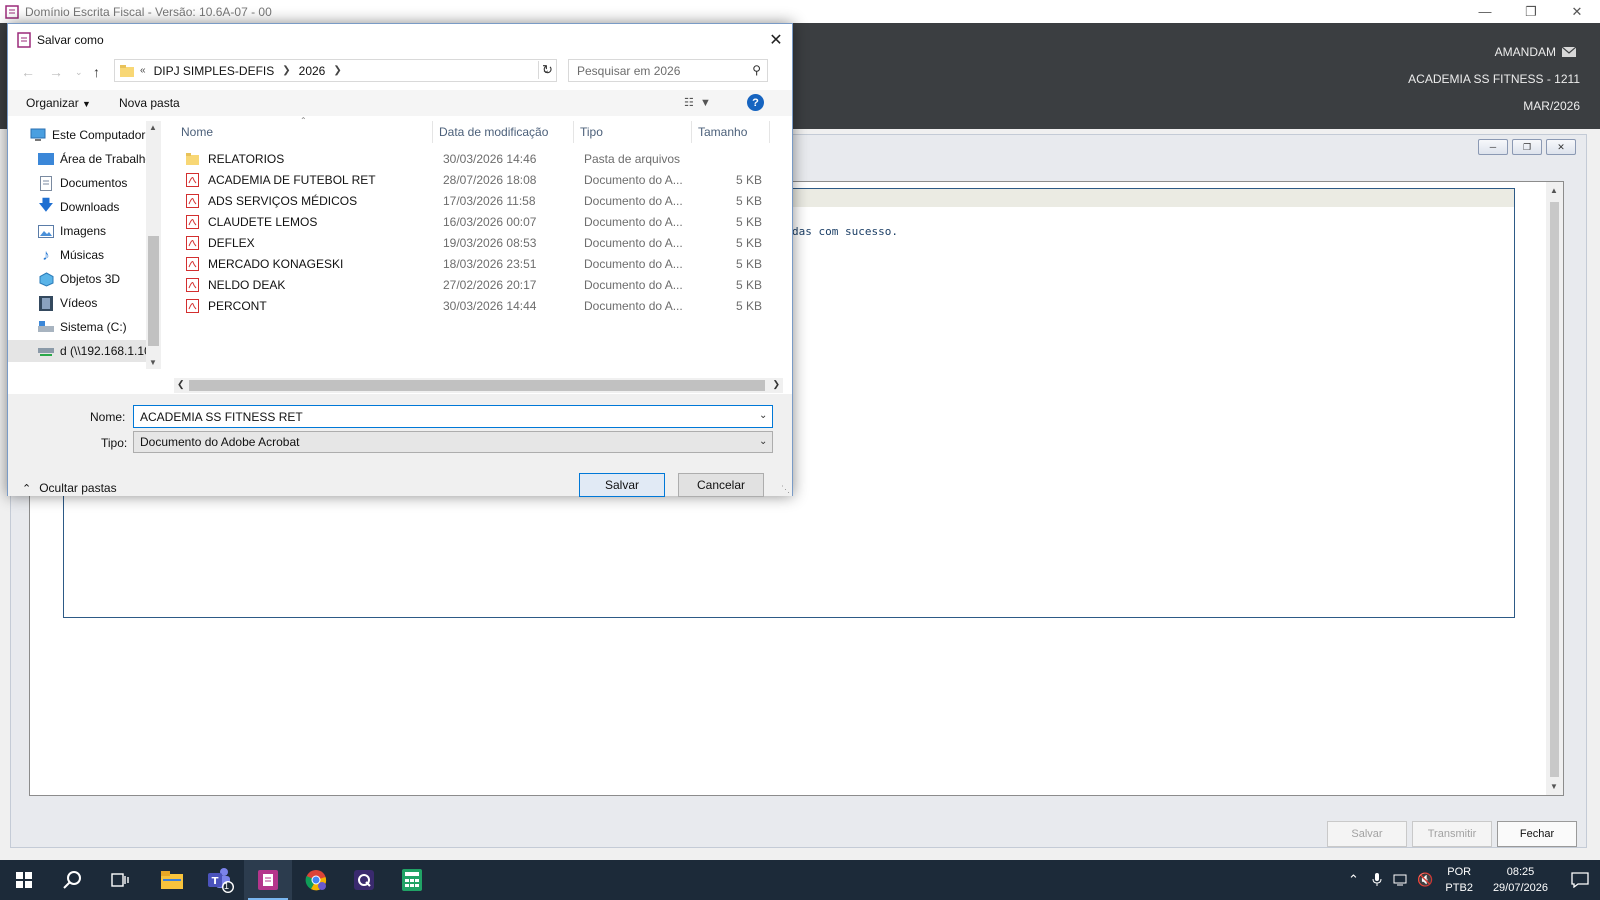  What do you see at coordinates (143, 70) in the screenshot?
I see `breadcrumb-overflow: «` at bounding box center [143, 70].